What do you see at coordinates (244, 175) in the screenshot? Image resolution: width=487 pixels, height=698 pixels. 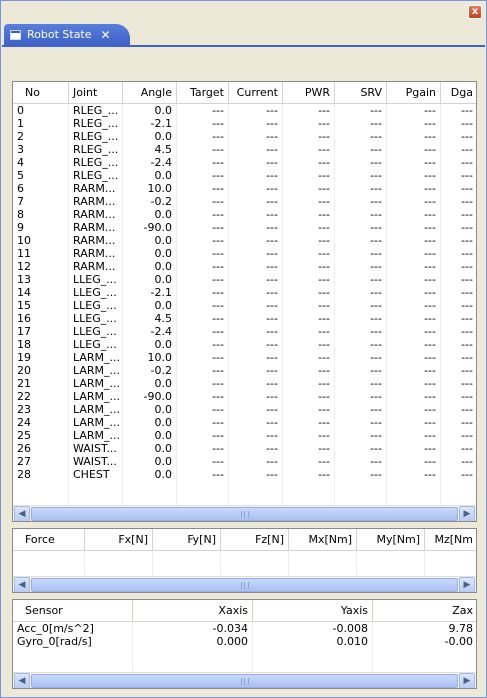 I see `table-row: 5 RLEG_... 0.0 --- --- --- --- --- ---` at bounding box center [244, 175].